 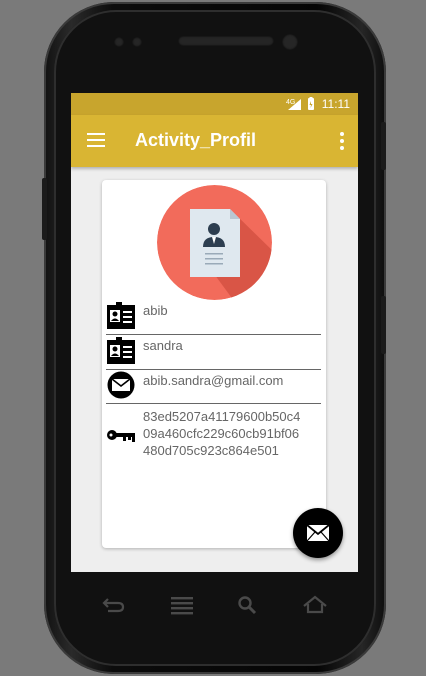 What do you see at coordinates (214, 104) in the screenshot?
I see `status-bar: 4G 11:11` at bounding box center [214, 104].